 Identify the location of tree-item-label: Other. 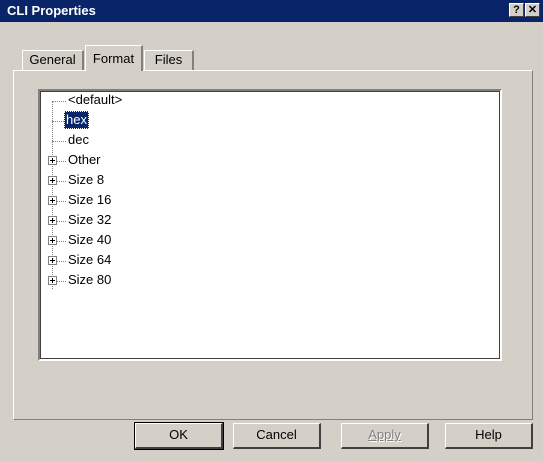
(84, 159).